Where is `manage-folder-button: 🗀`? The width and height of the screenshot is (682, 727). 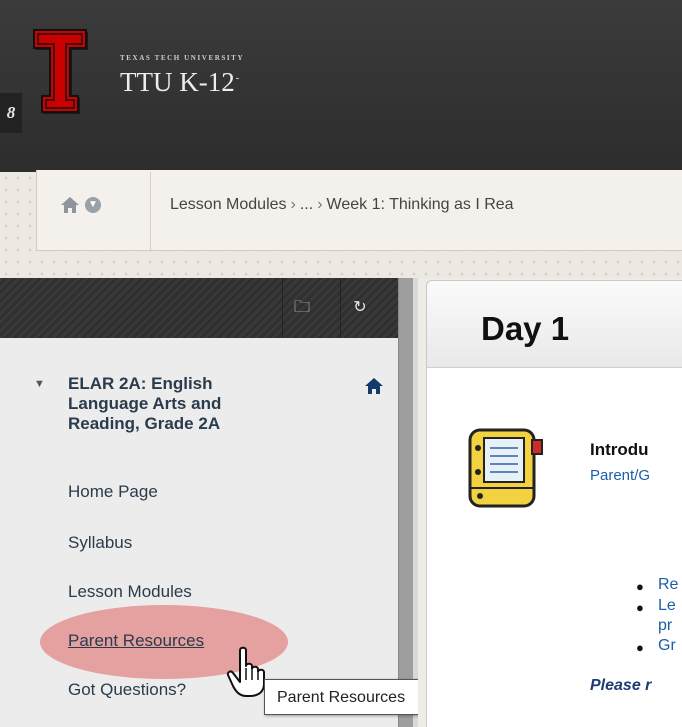
manage-folder-button: 🗀 is located at coordinates (301, 308).